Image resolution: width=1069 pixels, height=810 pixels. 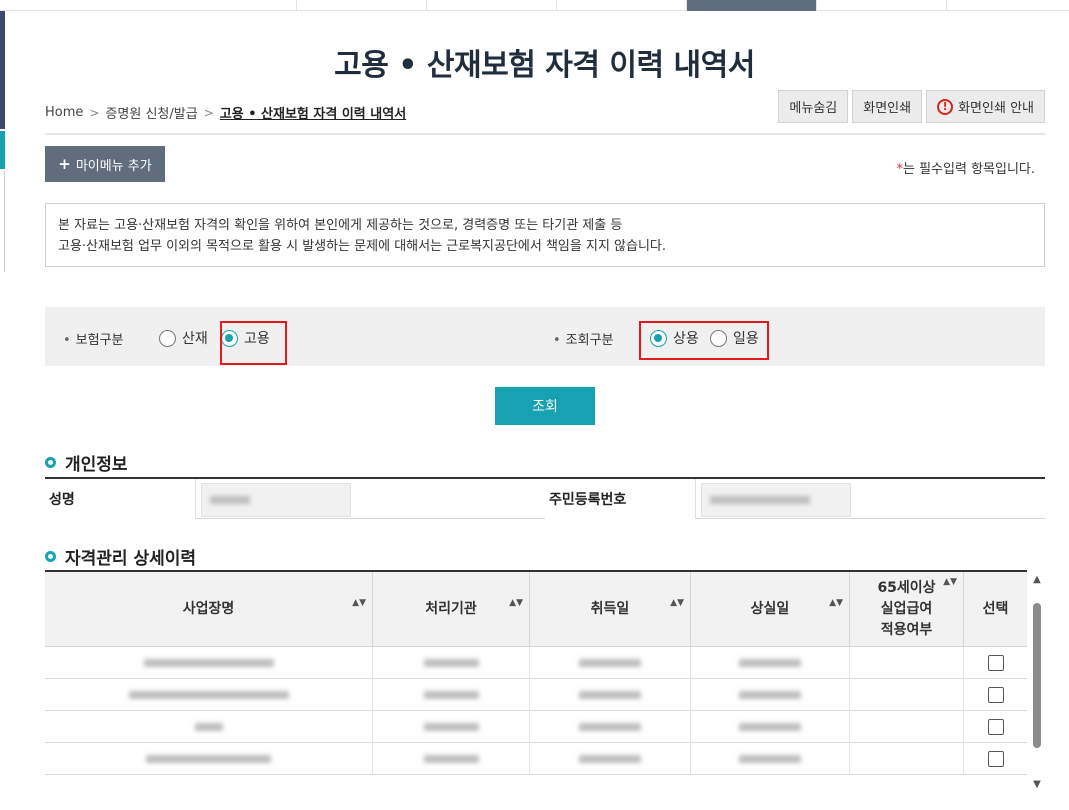 What do you see at coordinates (544, 65) in the screenshot?
I see `page-title: 고용 • 산재보험 자격 이력 내역서` at bounding box center [544, 65].